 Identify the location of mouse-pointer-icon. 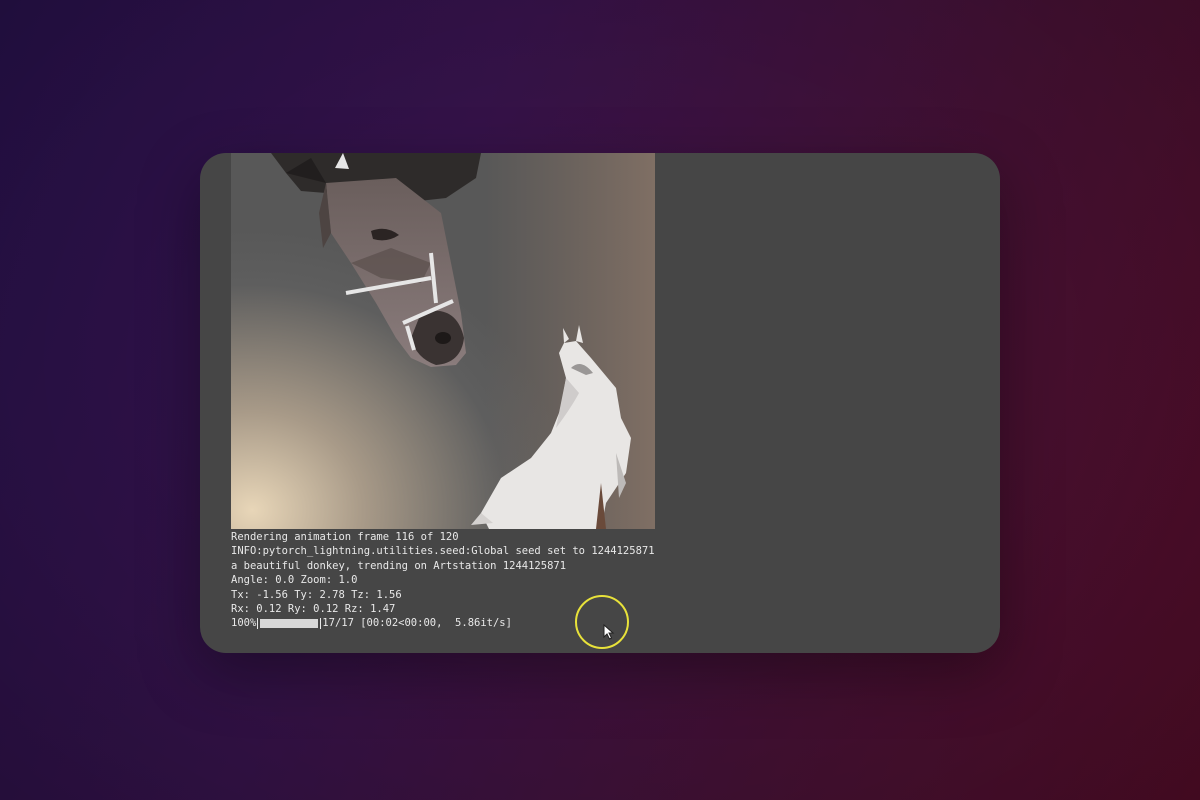
(609, 633).